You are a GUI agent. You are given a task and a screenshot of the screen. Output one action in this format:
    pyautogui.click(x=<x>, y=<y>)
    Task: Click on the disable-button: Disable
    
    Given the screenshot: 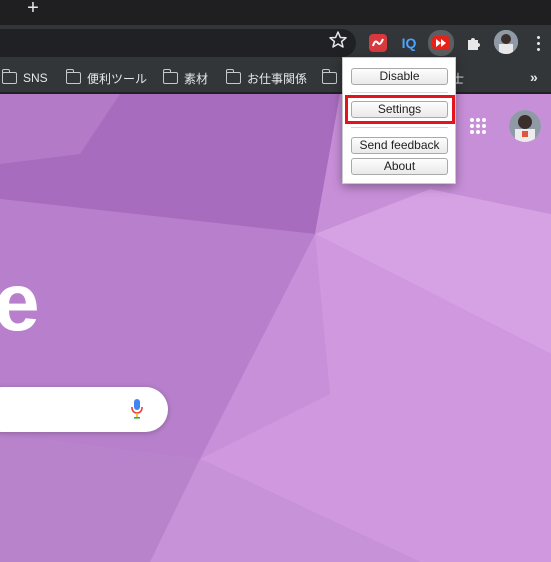 What is the action you would take?
    pyautogui.click(x=399, y=76)
    